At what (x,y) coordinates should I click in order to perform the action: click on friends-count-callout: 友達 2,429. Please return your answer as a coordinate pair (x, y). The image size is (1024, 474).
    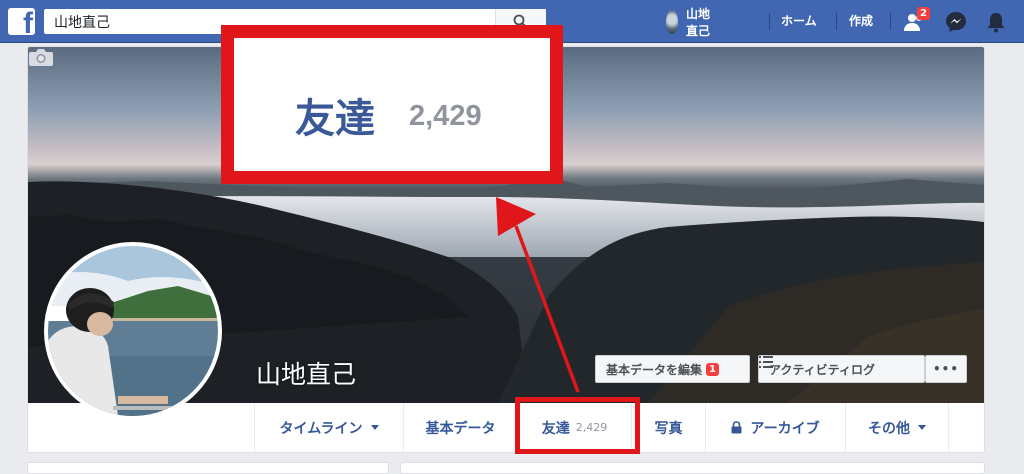
    Looking at the image, I should click on (392, 104).